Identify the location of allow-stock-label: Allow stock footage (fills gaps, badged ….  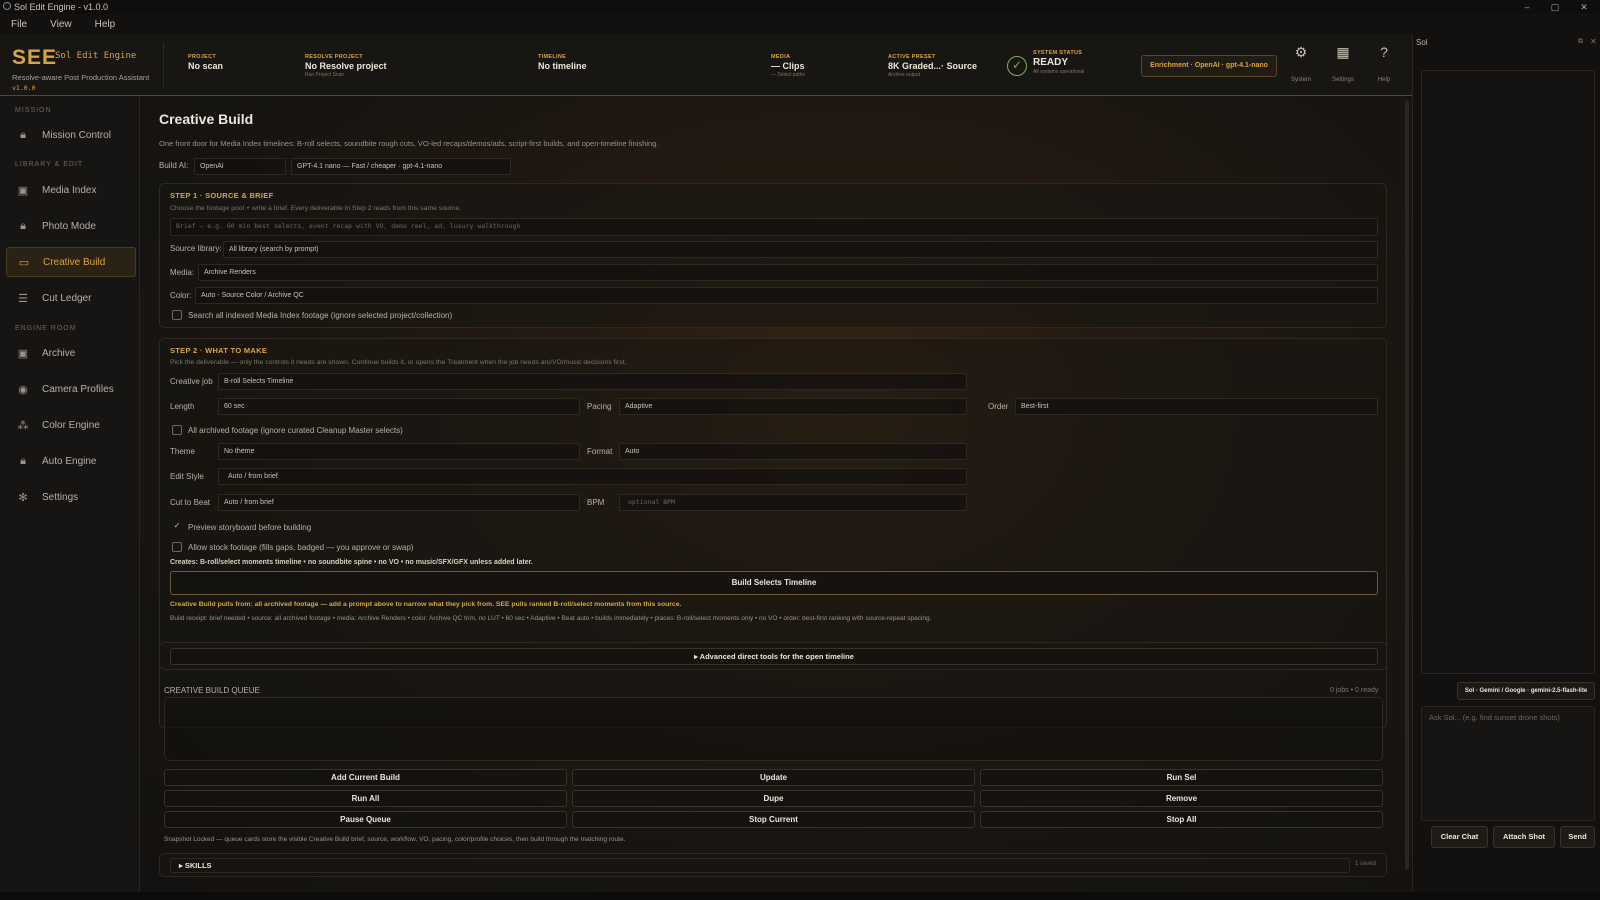
(301, 547).